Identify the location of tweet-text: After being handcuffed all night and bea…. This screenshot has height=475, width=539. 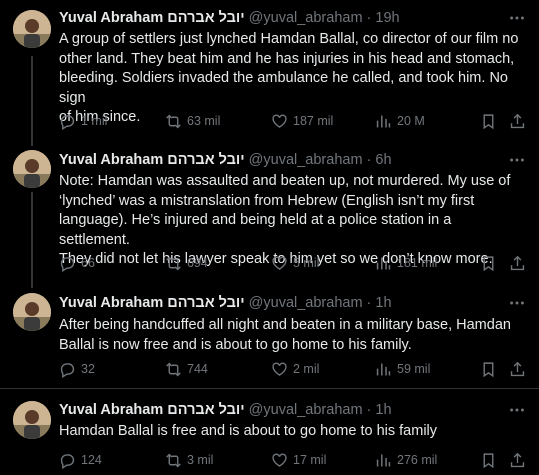
(285, 335).